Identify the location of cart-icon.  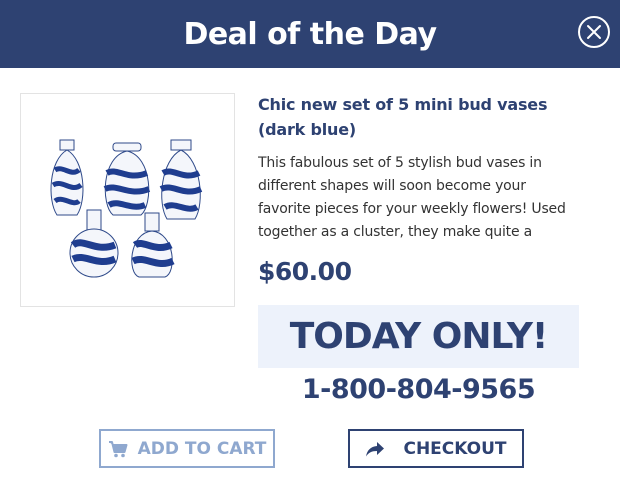
(118, 449).